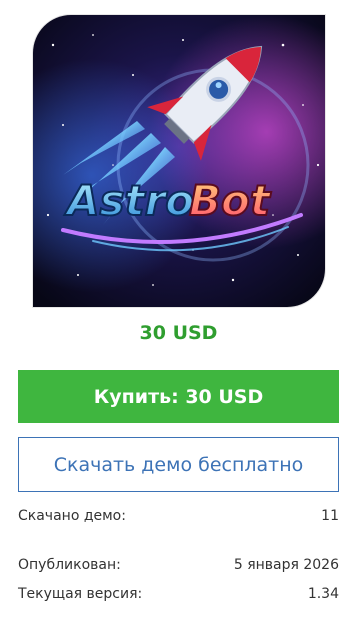  What do you see at coordinates (129, 200) in the screenshot?
I see `svg-text: Astro` at bounding box center [129, 200].